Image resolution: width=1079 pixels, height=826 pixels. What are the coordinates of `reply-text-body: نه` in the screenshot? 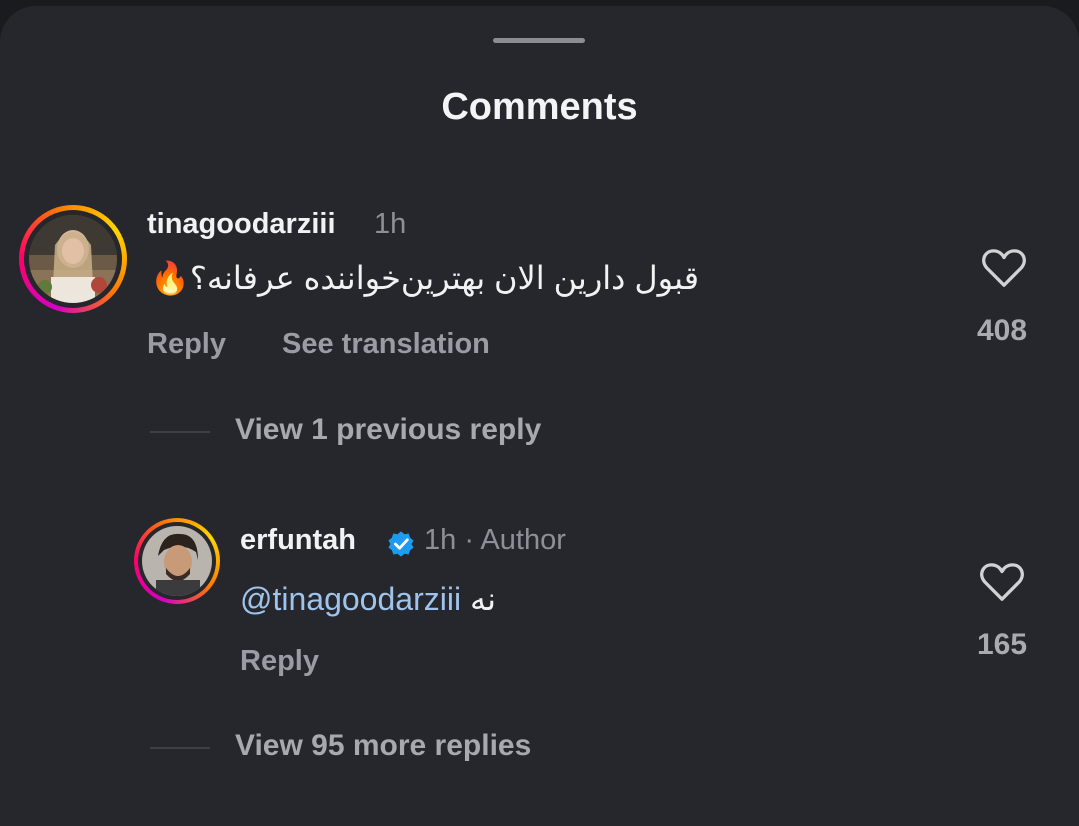 It's located at (482, 599).